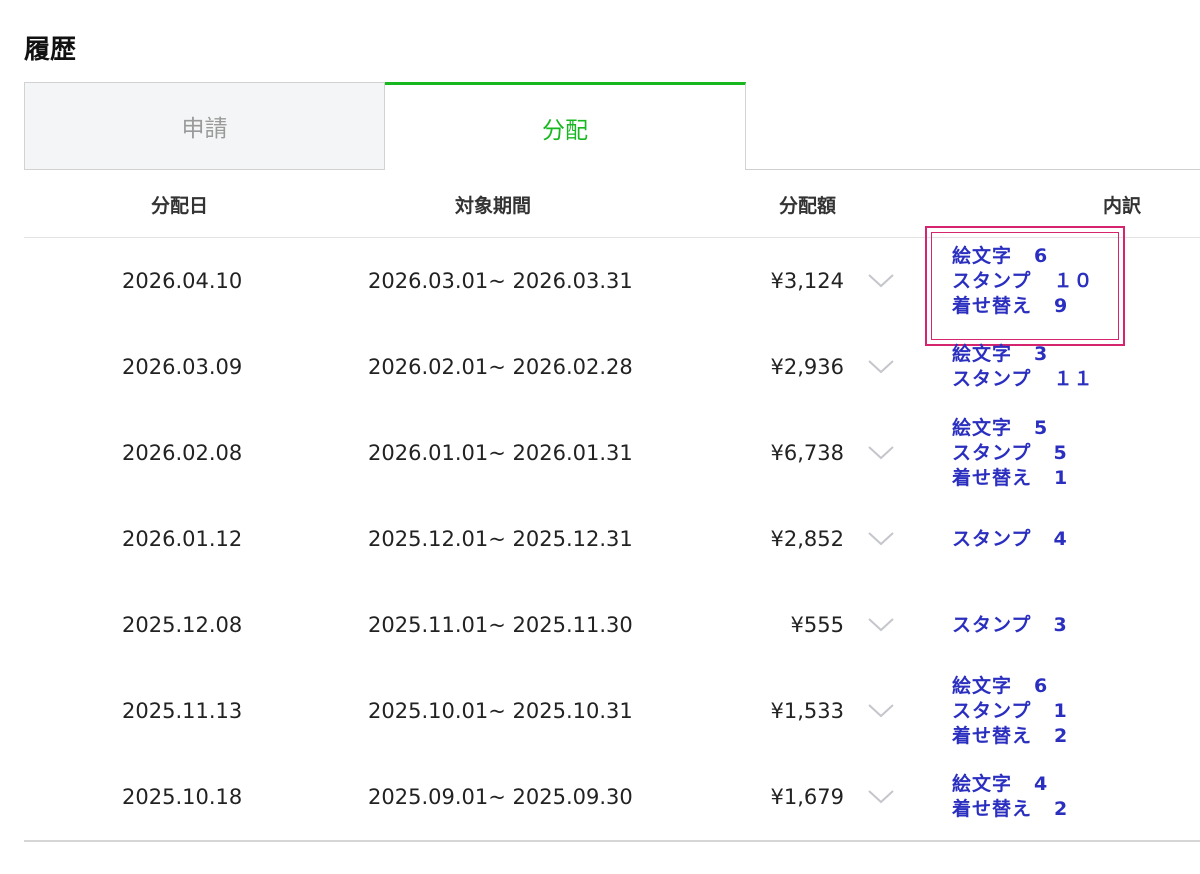 The height and width of the screenshot is (874, 1200). I want to click on detail-item: 絵文字 5, so click(1000, 428).